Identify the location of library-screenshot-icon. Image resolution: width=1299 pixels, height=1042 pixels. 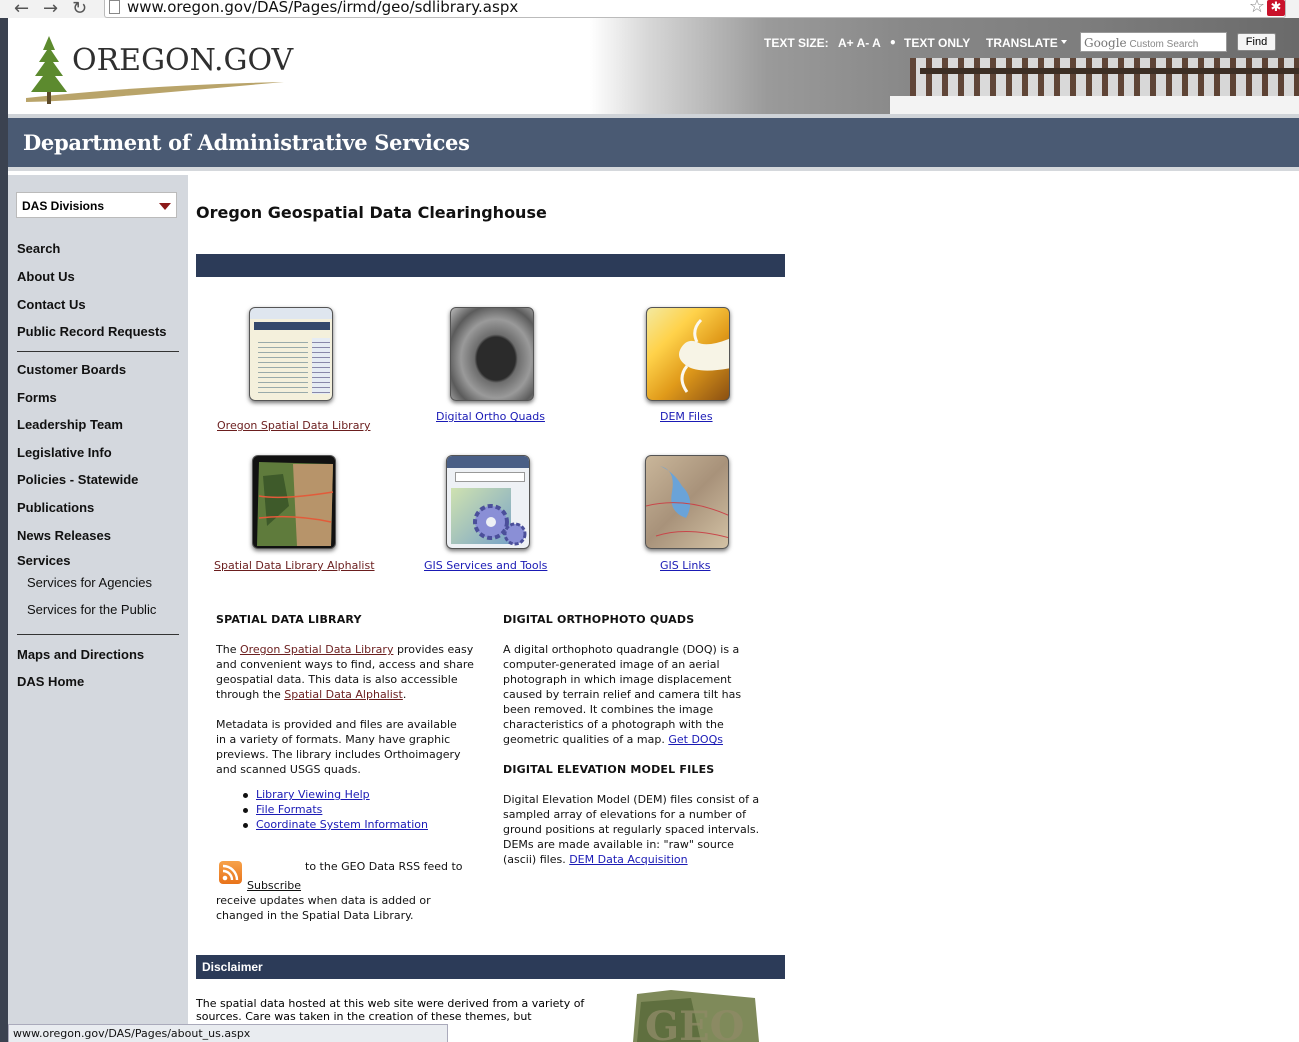
(291, 354).